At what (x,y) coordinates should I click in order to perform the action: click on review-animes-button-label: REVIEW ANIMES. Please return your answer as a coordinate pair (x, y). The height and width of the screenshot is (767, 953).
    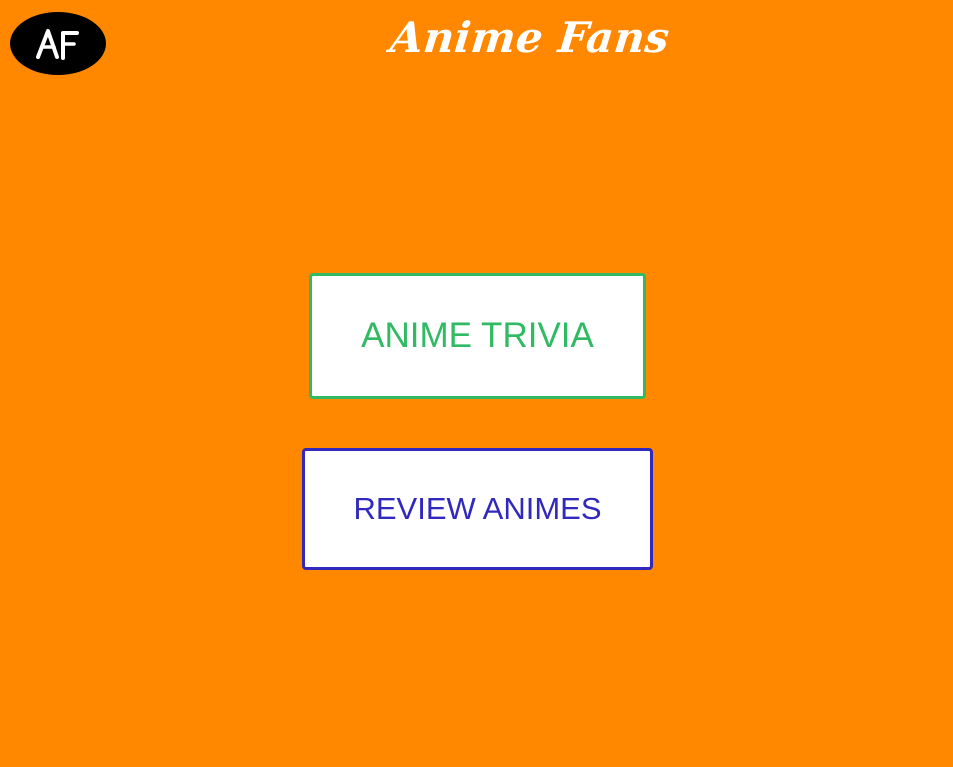
    Looking at the image, I should click on (477, 508).